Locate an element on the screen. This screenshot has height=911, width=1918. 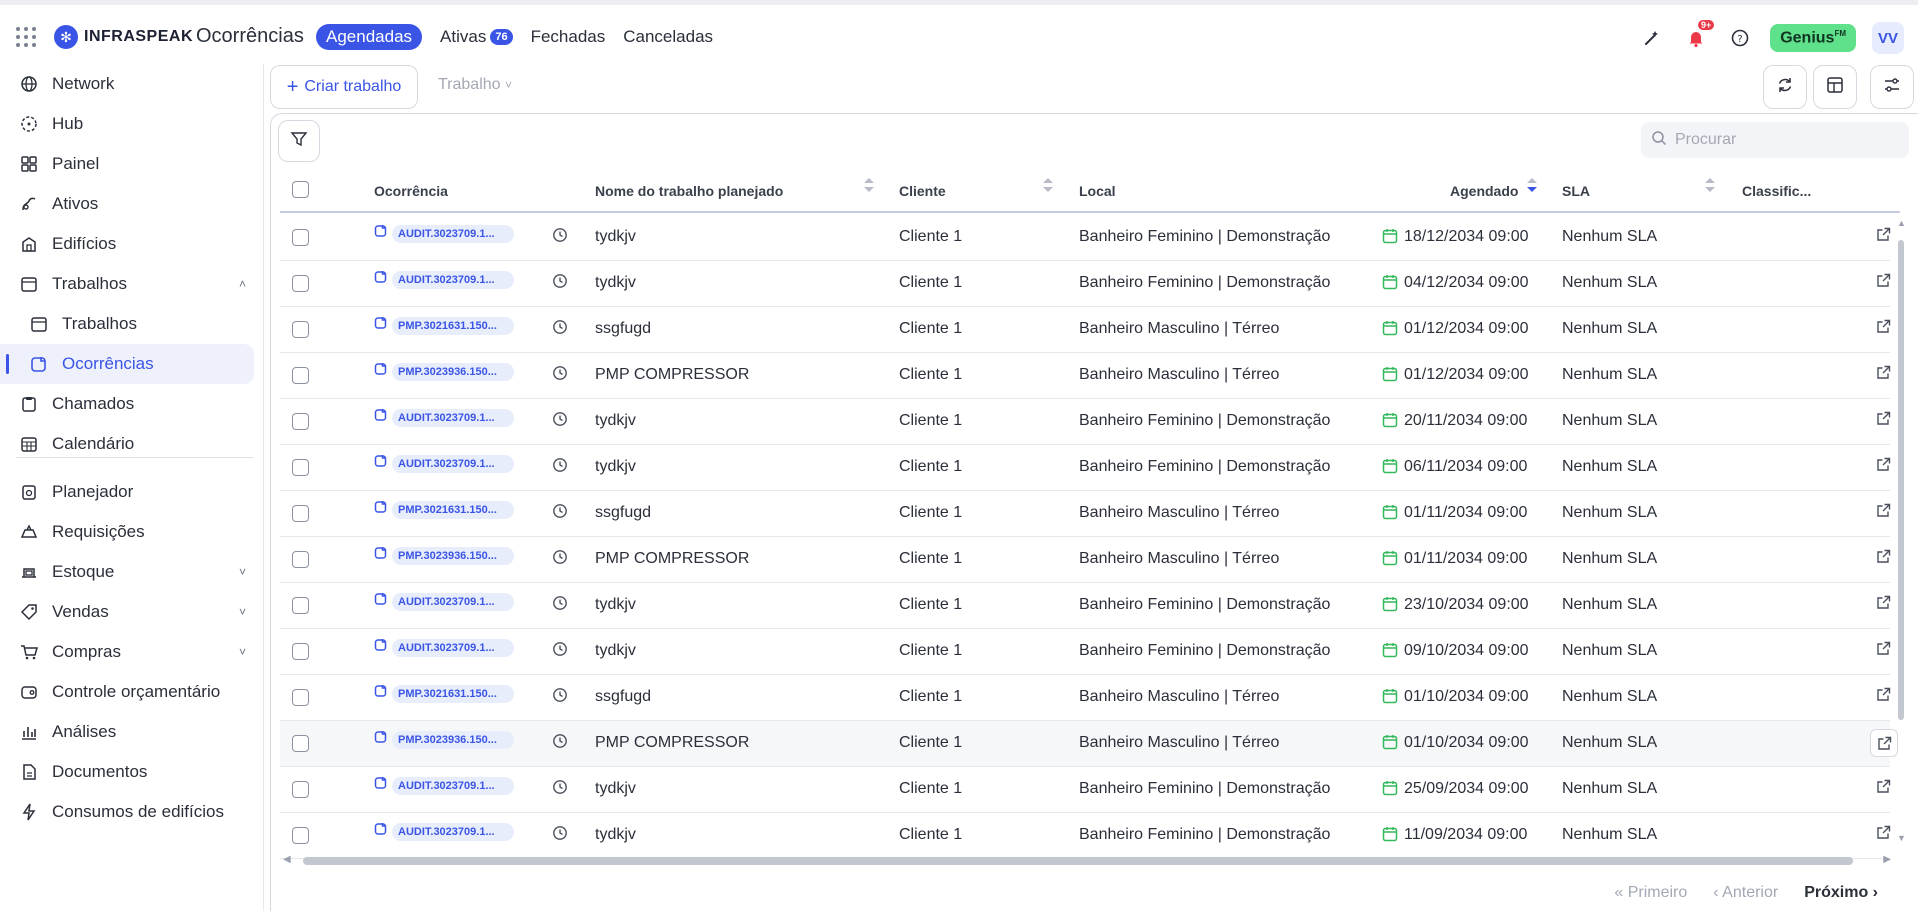
logo: ✻ INFRASPEAK is located at coordinates (123, 37).